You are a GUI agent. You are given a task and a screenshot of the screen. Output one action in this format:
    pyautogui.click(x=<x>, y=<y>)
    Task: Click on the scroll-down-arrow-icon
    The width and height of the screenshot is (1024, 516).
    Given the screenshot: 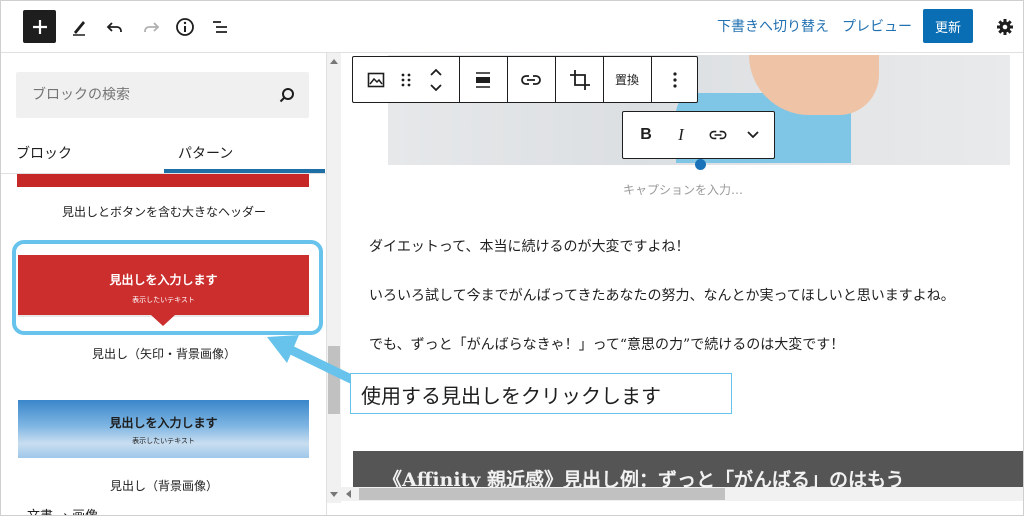 What is the action you would take?
    pyautogui.click(x=334, y=494)
    